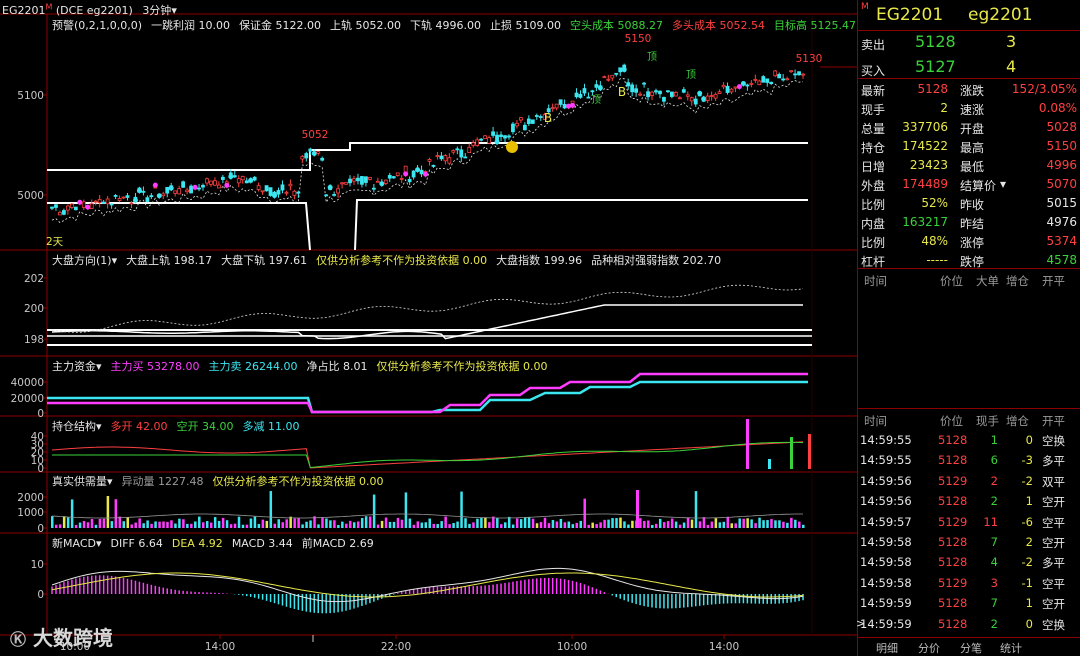 The height and width of the screenshot is (656, 1080). Describe the element at coordinates (969, 583) in the screenshot. I see `table-row: 14:59:58 5129 3 -1 空平` at that location.